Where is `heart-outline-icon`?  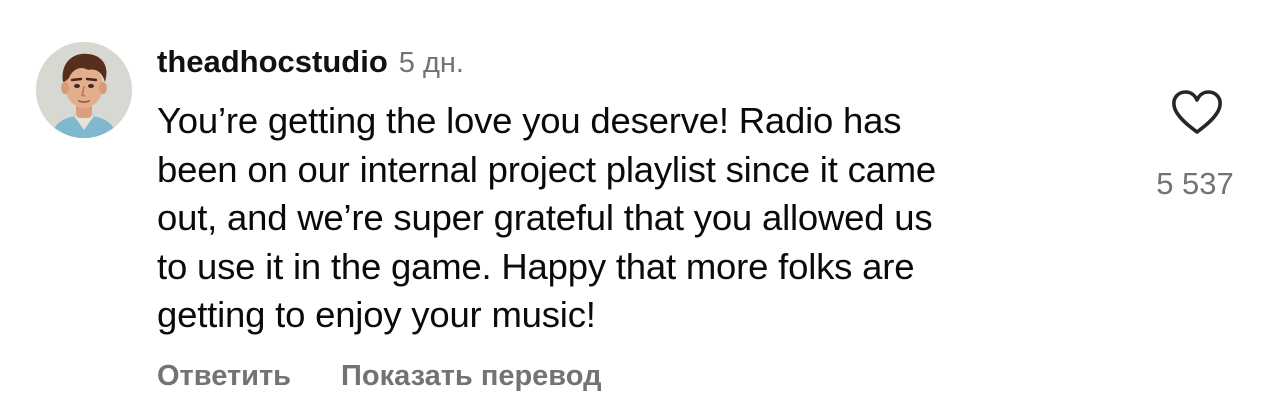
heart-outline-icon is located at coordinates (1197, 112).